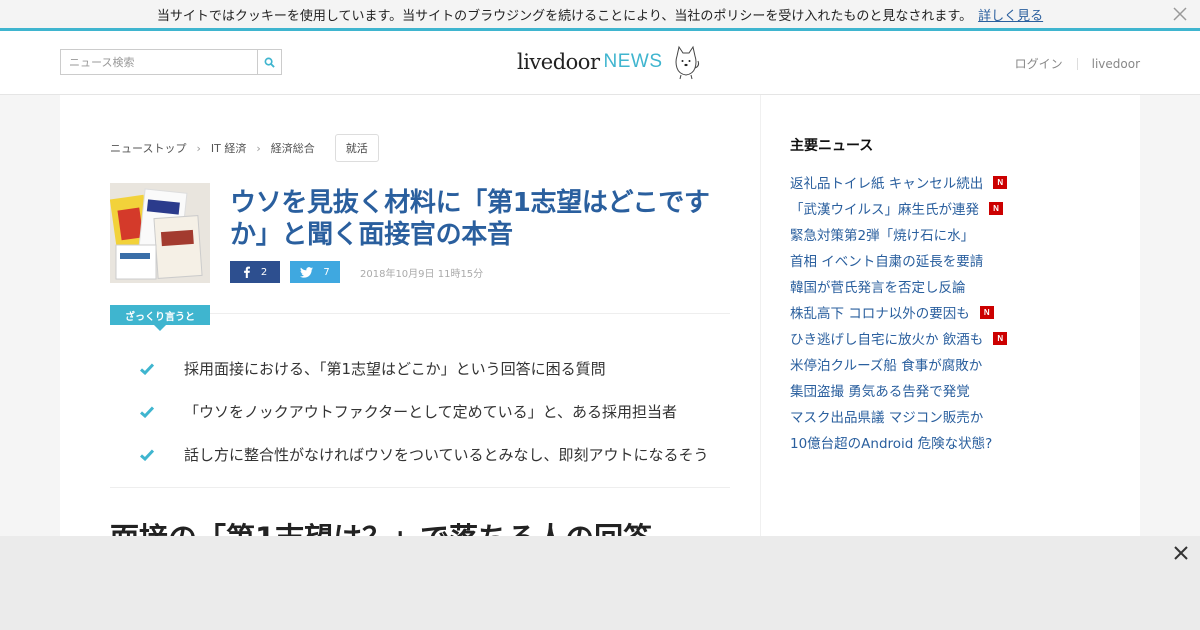 This screenshot has height=630, width=1200. Describe the element at coordinates (891, 444) in the screenshot. I see `news-item-title: 10億台超のAndroid 危険な状態?` at that location.